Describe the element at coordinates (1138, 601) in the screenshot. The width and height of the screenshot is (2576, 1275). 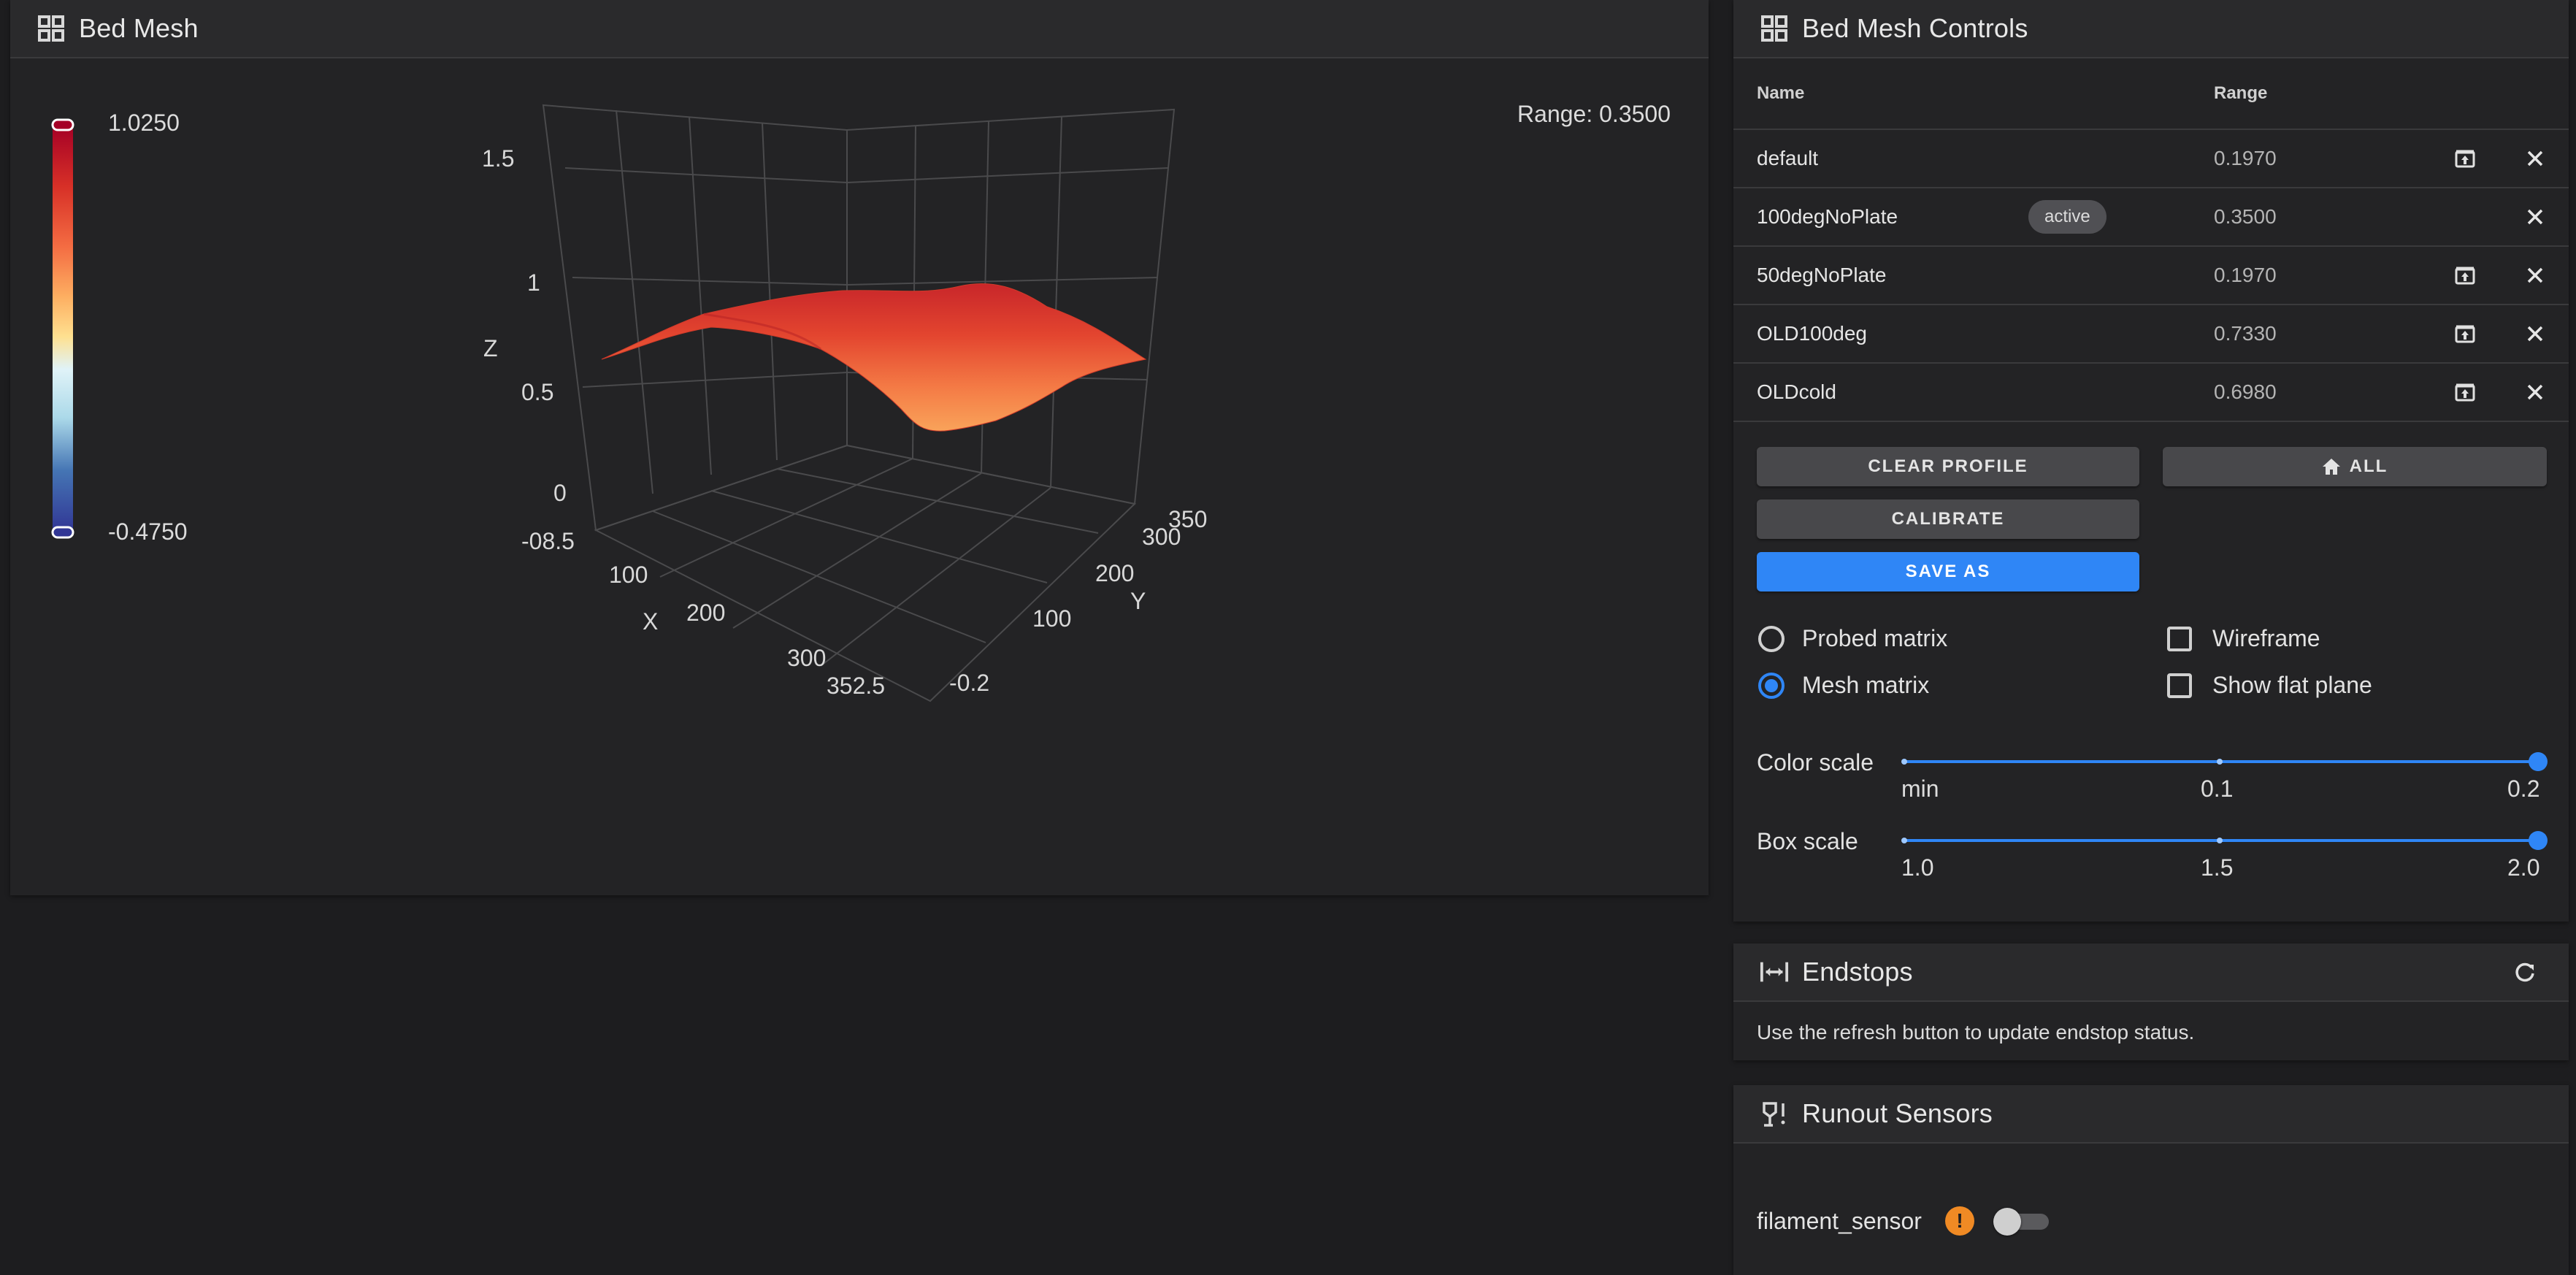
I see `y-axis-label: Y` at that location.